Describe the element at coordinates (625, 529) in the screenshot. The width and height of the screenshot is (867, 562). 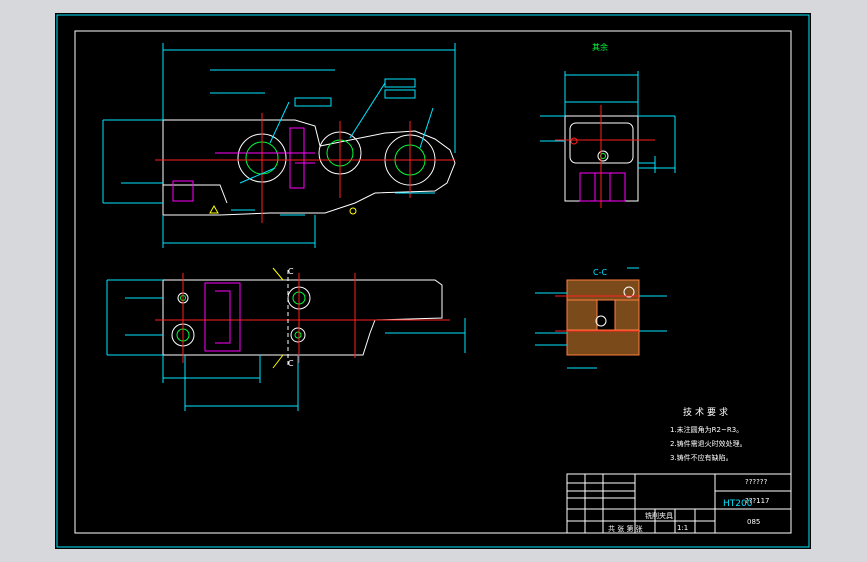
I see `sheet-info: 共 张 第 张` at that location.